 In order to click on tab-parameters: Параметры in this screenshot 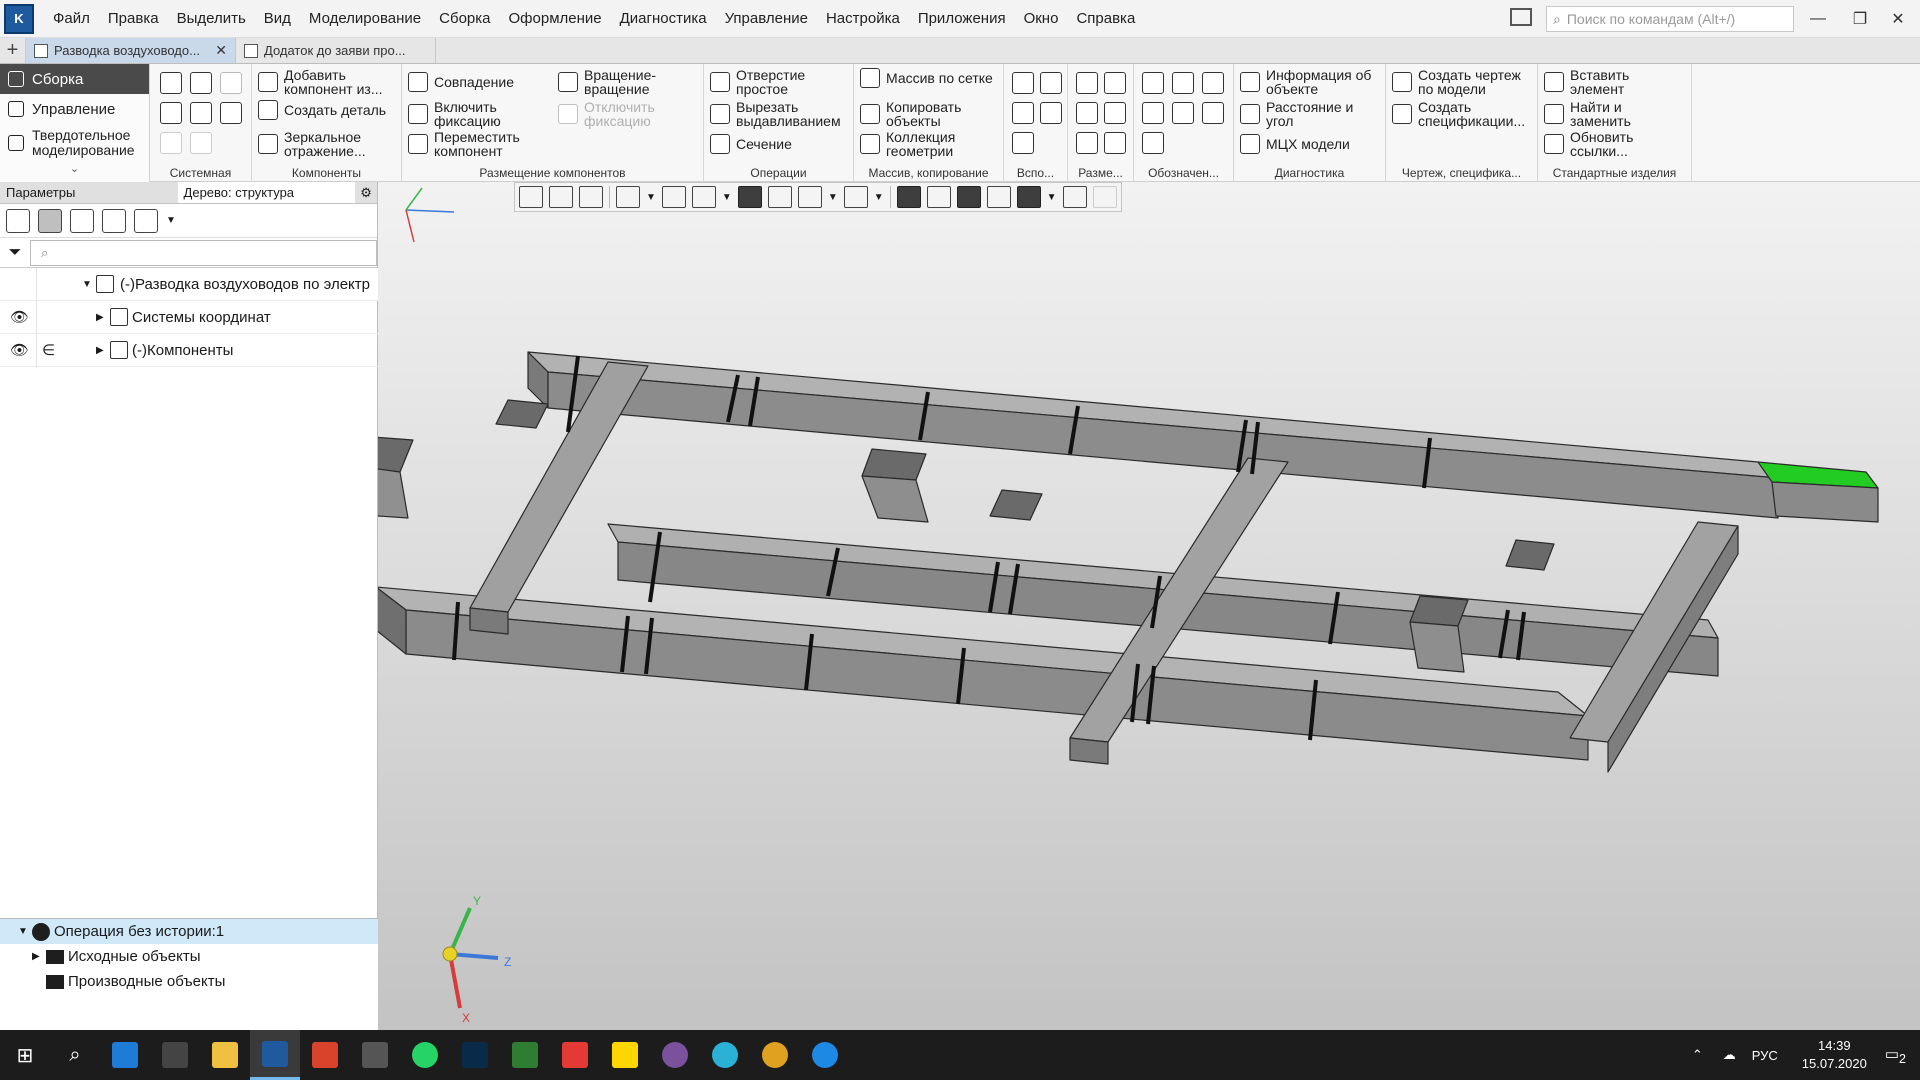, I will do `click(89, 192)`.